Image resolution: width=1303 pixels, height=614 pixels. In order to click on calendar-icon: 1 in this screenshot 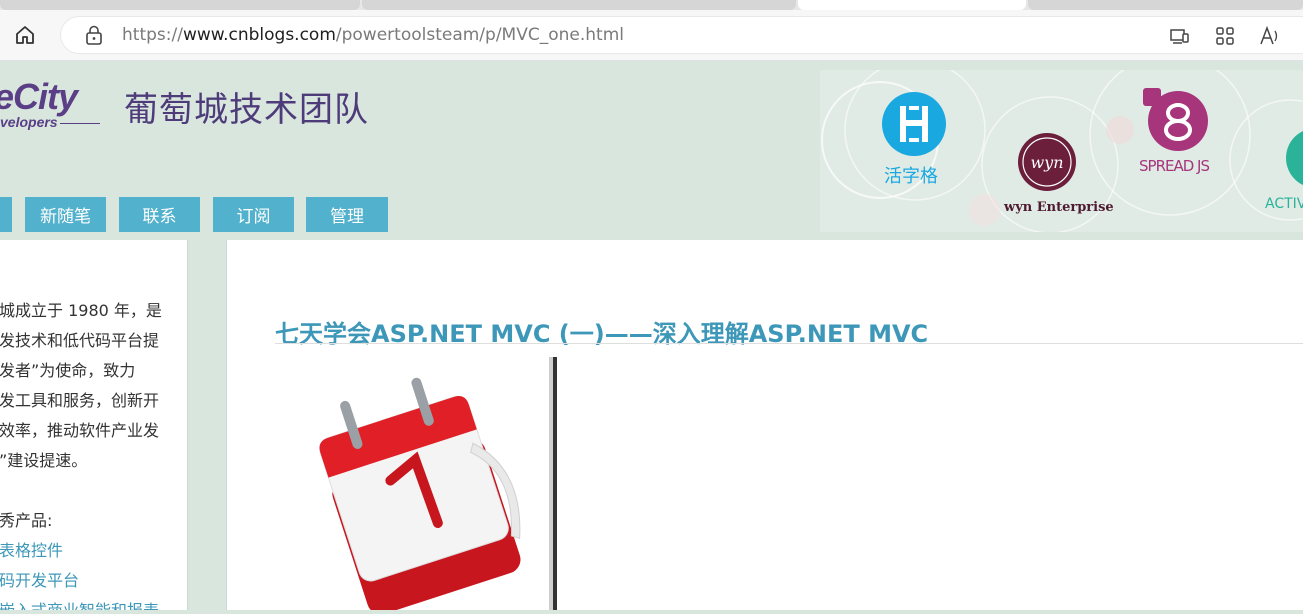, I will do `click(415, 485)`.